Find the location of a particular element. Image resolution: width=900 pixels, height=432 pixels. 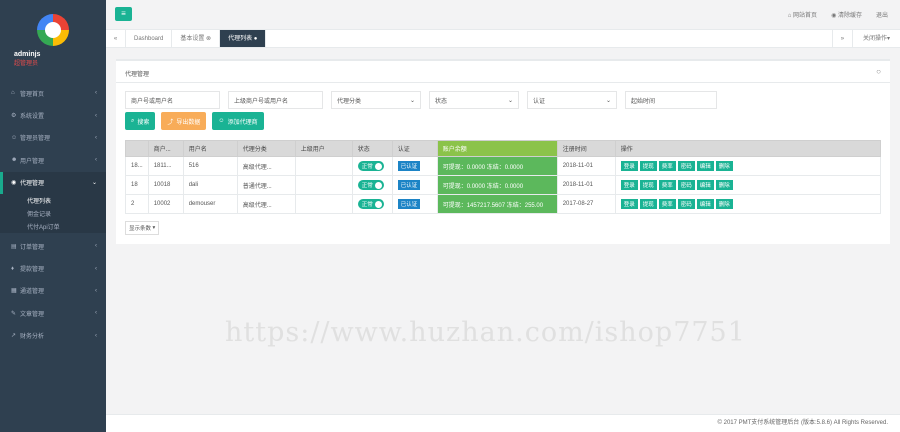

export-button: ⤴ 导出数据 is located at coordinates (184, 121).